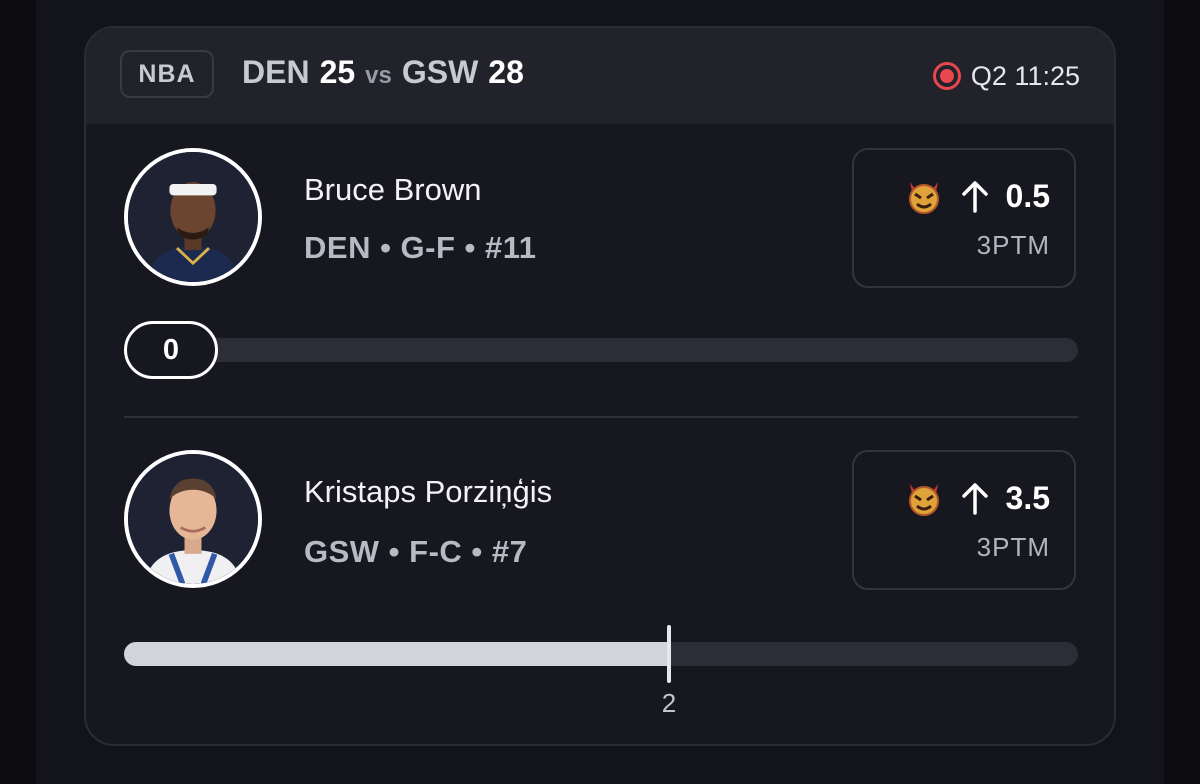 The width and height of the screenshot is (1200, 784). Describe the element at coordinates (167, 74) in the screenshot. I see `league-badge: NBA` at that location.